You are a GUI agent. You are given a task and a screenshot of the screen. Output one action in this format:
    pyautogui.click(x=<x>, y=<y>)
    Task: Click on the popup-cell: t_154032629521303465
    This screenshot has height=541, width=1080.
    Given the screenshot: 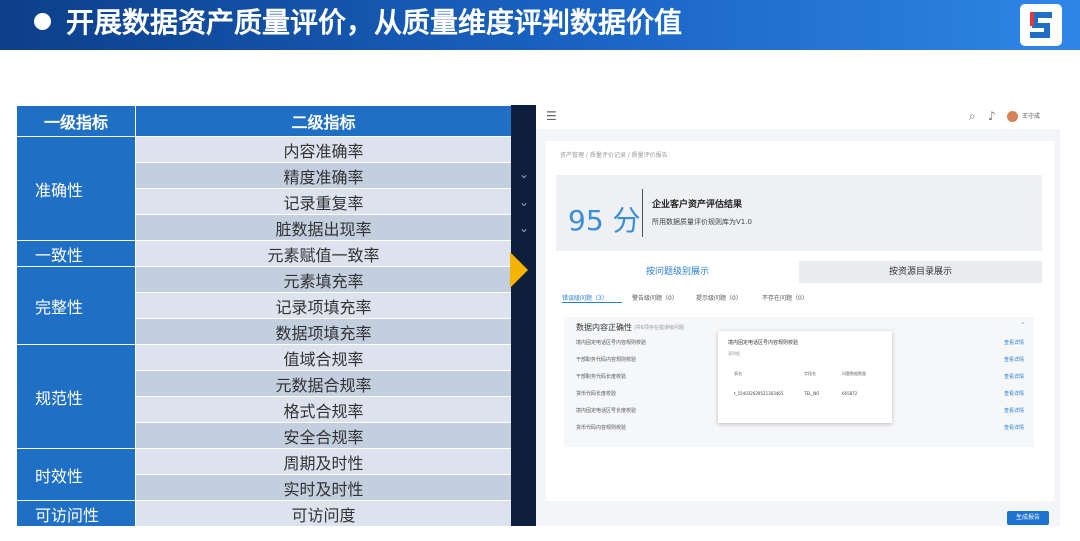 What is the action you would take?
    pyautogui.click(x=759, y=393)
    